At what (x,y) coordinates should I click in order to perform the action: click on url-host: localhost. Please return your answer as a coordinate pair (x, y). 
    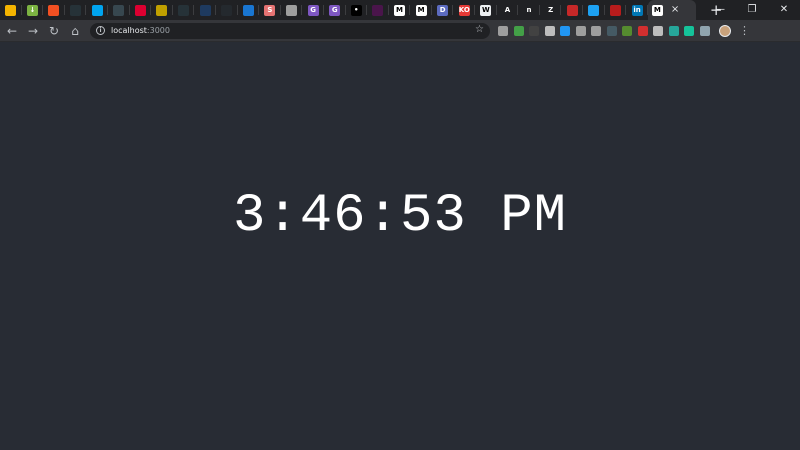
    Looking at the image, I should click on (129, 30).